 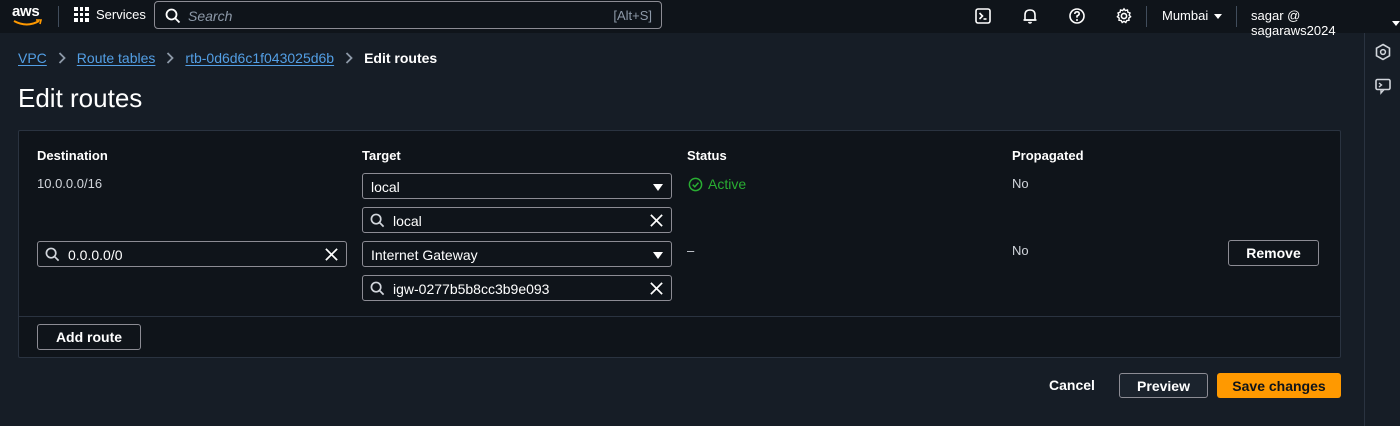 I want to click on column-header-target: Target, so click(x=381, y=155).